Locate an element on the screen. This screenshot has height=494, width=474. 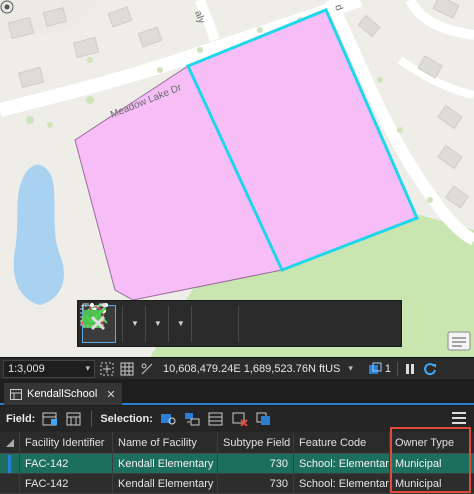
finish-part-button is located at coordinates (157, 323).